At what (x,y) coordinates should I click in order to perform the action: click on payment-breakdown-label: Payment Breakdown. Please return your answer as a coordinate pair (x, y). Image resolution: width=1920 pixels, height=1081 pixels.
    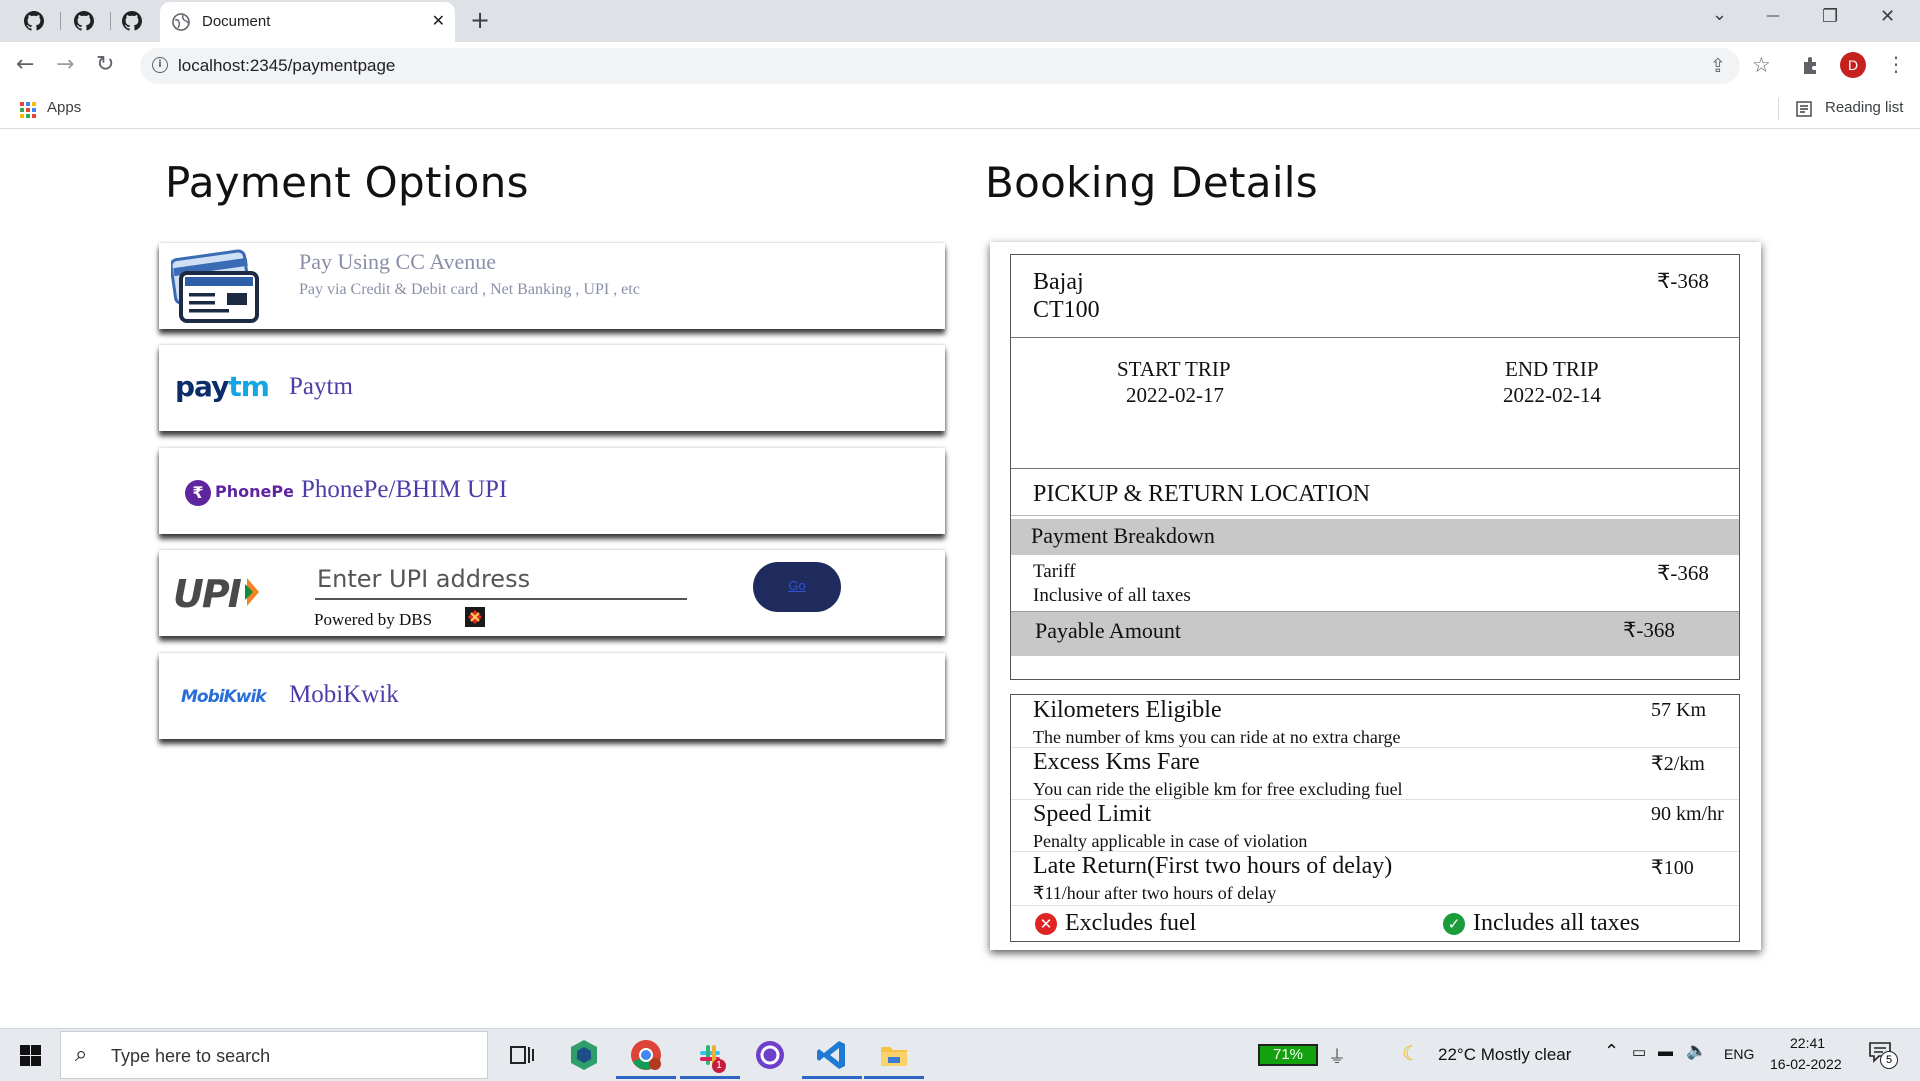
    Looking at the image, I should click on (1123, 535).